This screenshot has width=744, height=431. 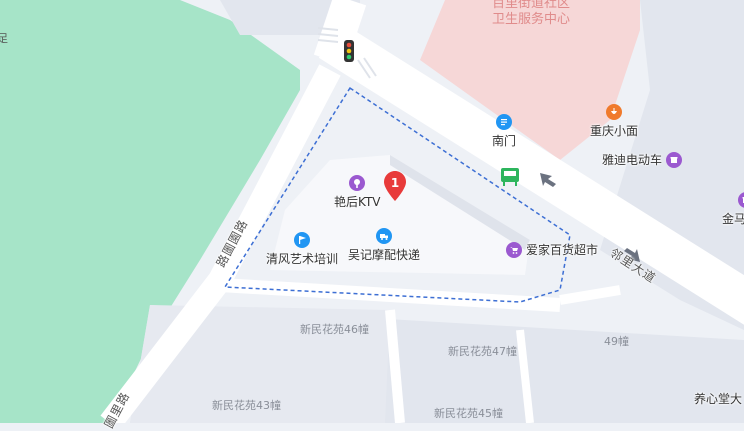 What do you see at coordinates (614, 130) in the screenshot?
I see `poi-noodles-label: 重庆小面` at bounding box center [614, 130].